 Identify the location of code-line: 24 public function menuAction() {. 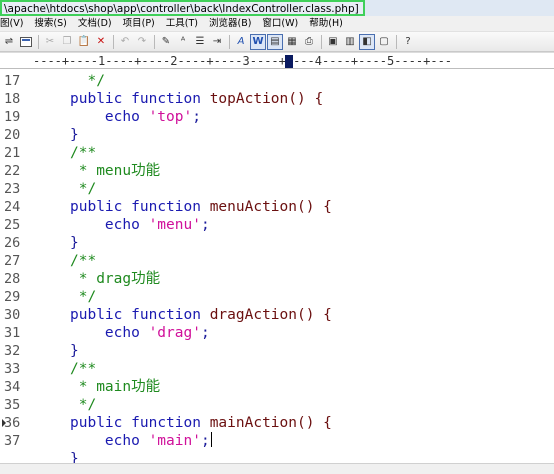
(277, 207).